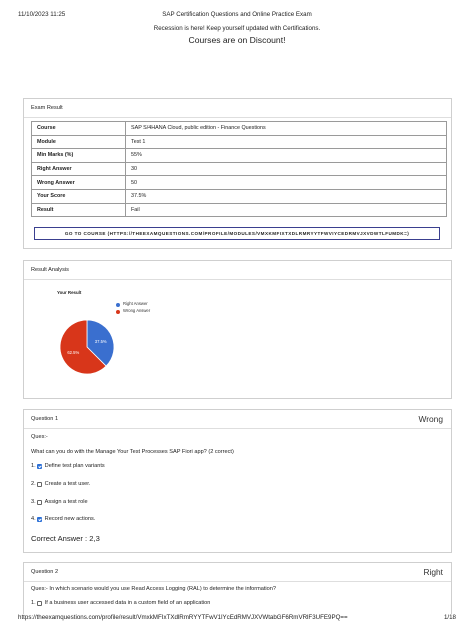 The width and height of the screenshot is (474, 632). What do you see at coordinates (286, 169) in the screenshot?
I see `row-value: 30` at bounding box center [286, 169].